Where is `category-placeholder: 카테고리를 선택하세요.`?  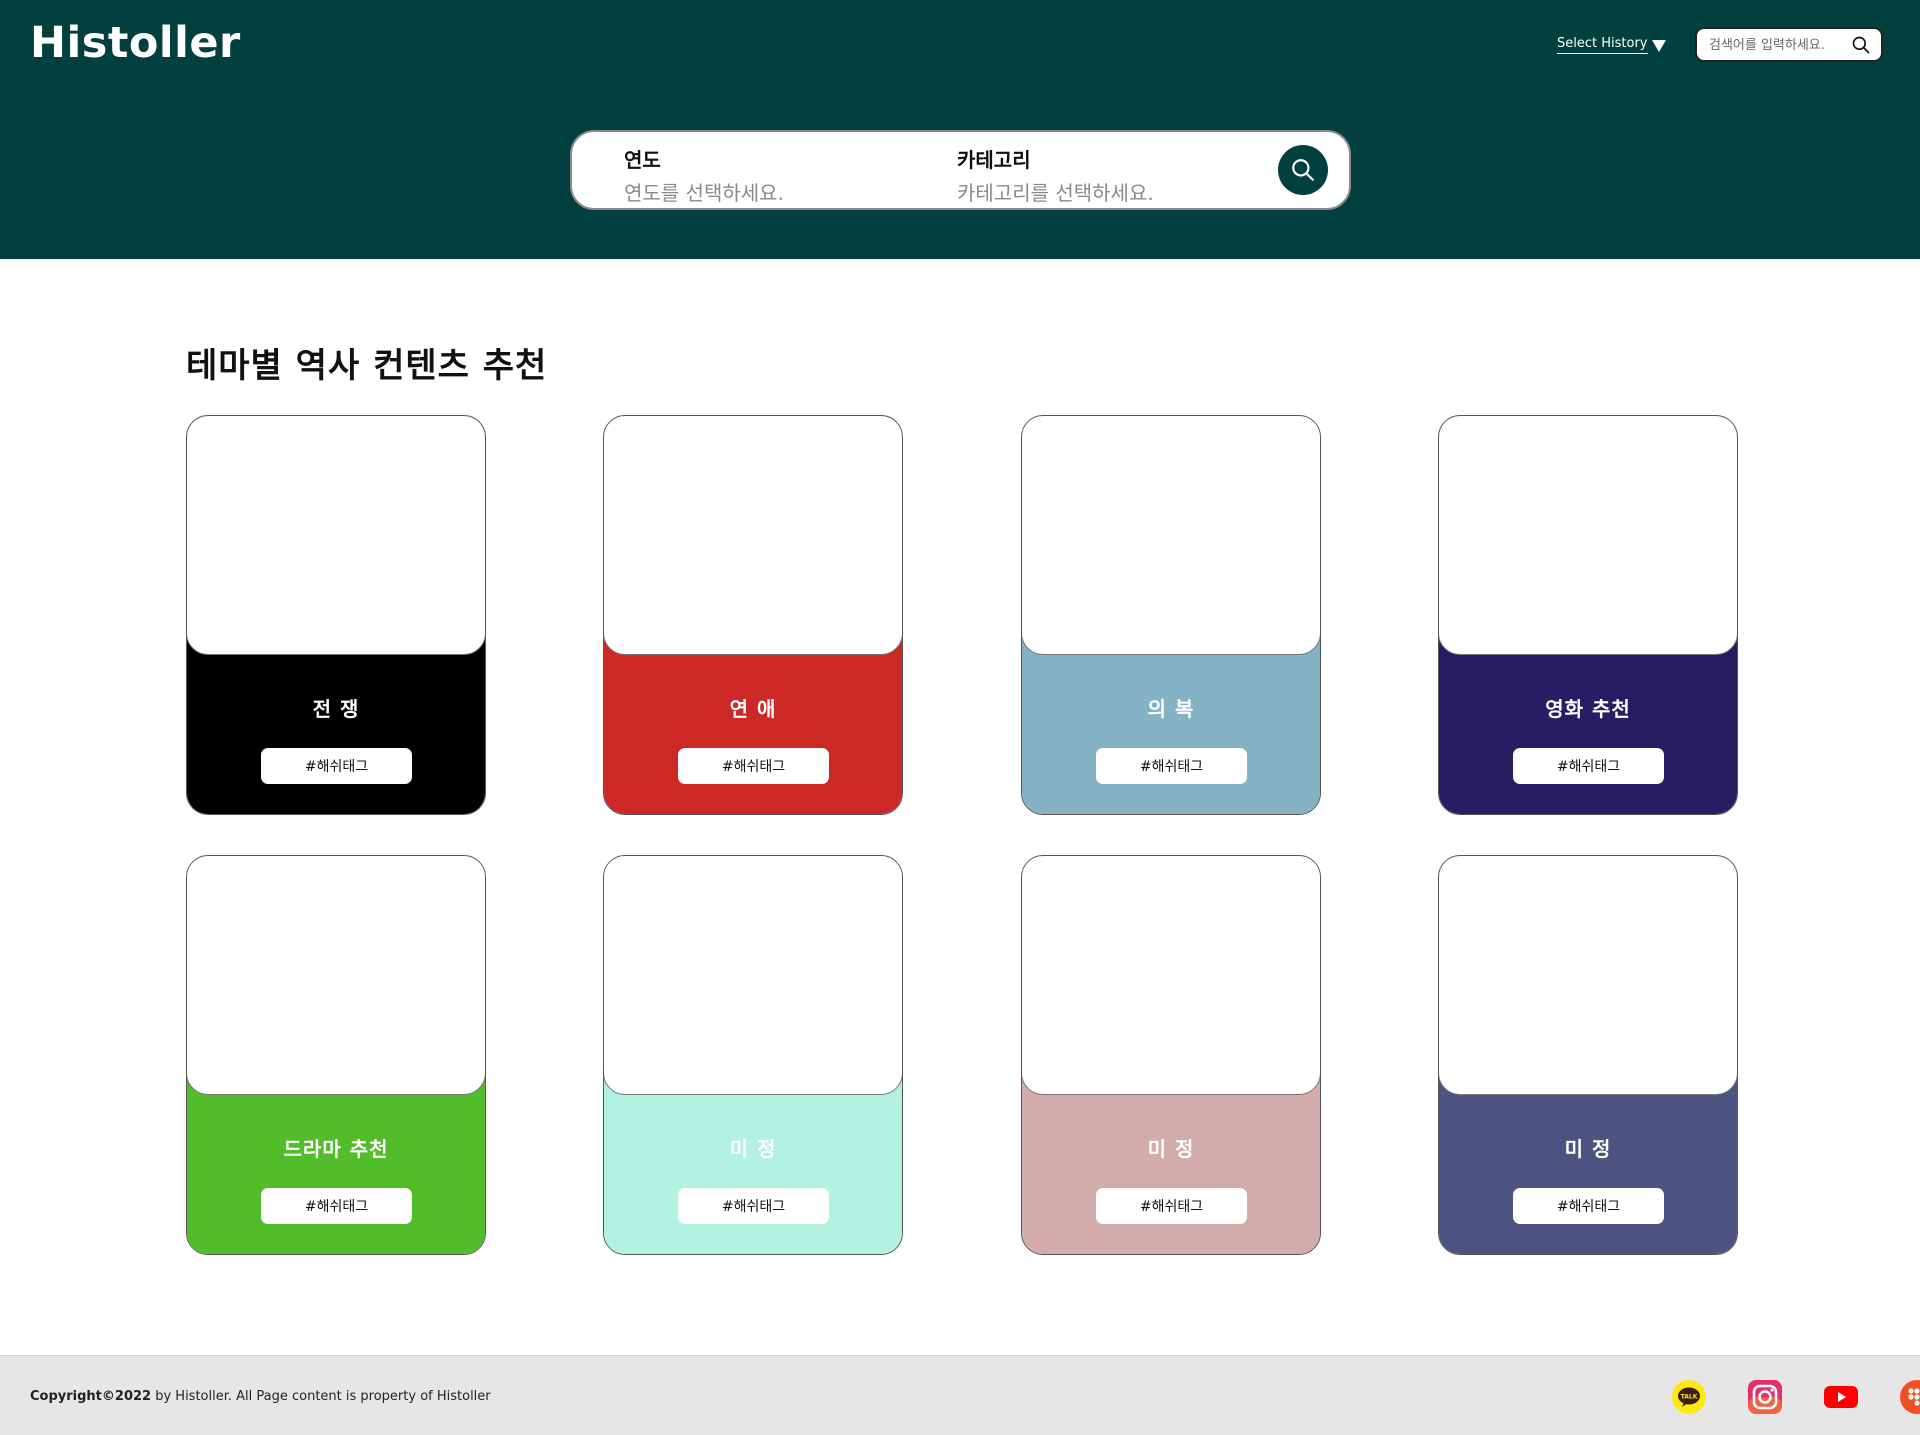
category-placeholder: 카테고리를 선택하세요. is located at coordinates (1055, 193).